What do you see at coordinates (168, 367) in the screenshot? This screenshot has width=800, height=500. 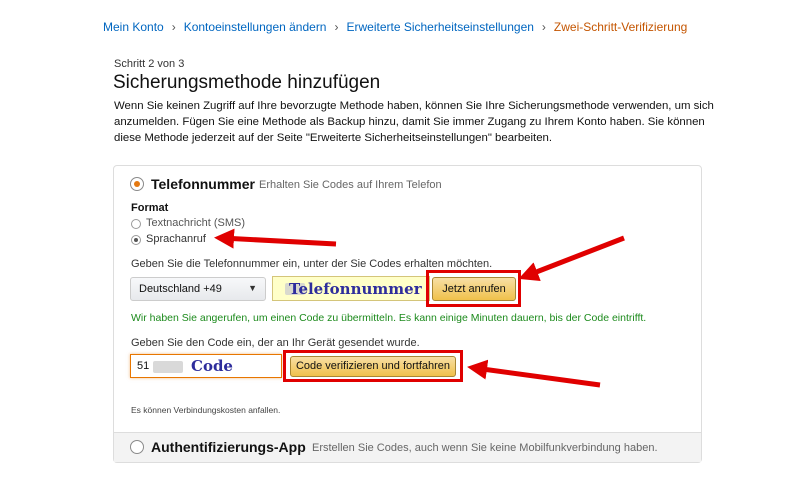 I see `redacted-digits` at bounding box center [168, 367].